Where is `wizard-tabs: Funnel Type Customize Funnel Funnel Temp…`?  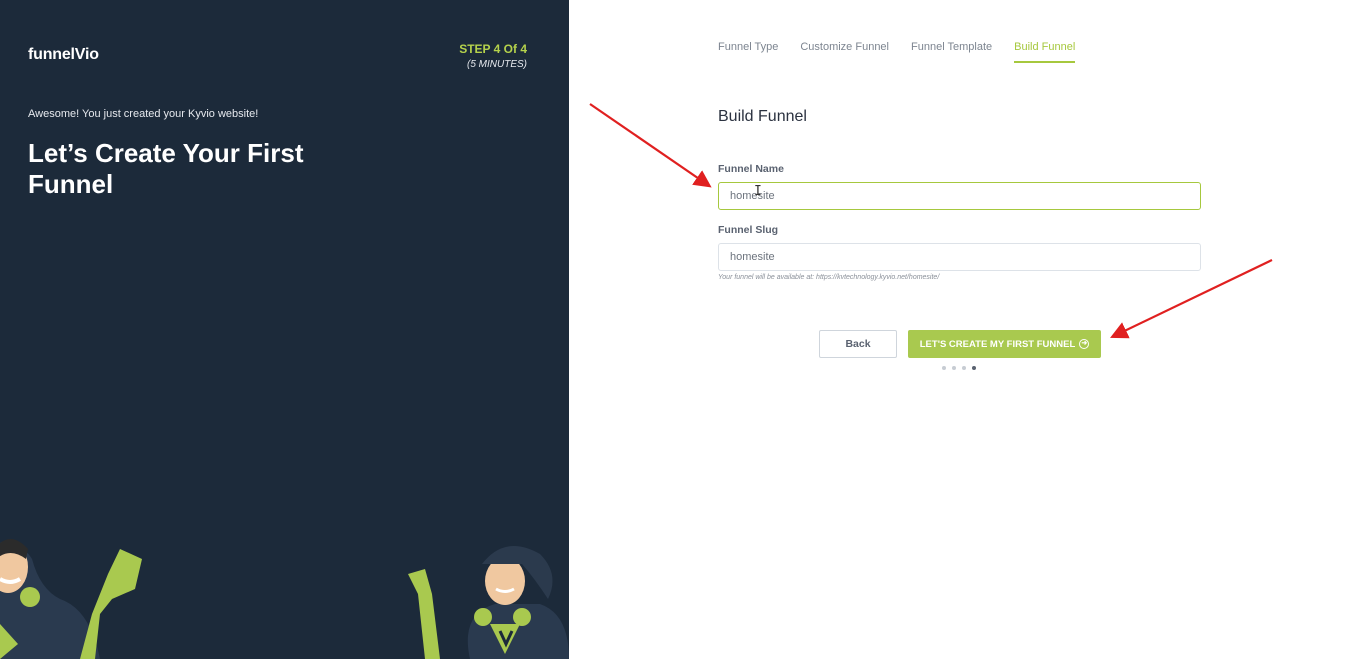
wizard-tabs: Funnel Type Customize Funnel Funnel Temp… is located at coordinates (897, 52).